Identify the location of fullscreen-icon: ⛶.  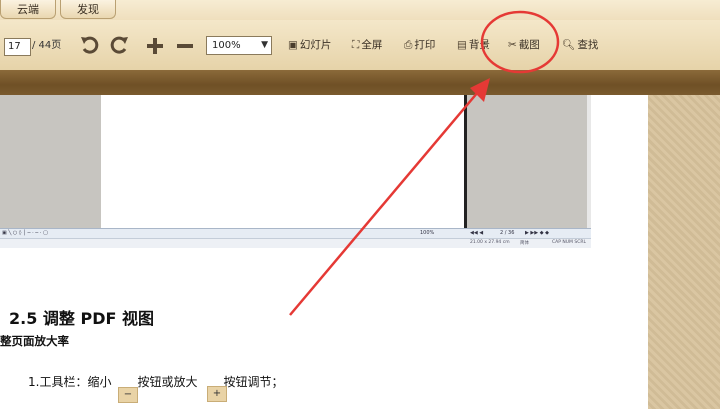
(356, 45).